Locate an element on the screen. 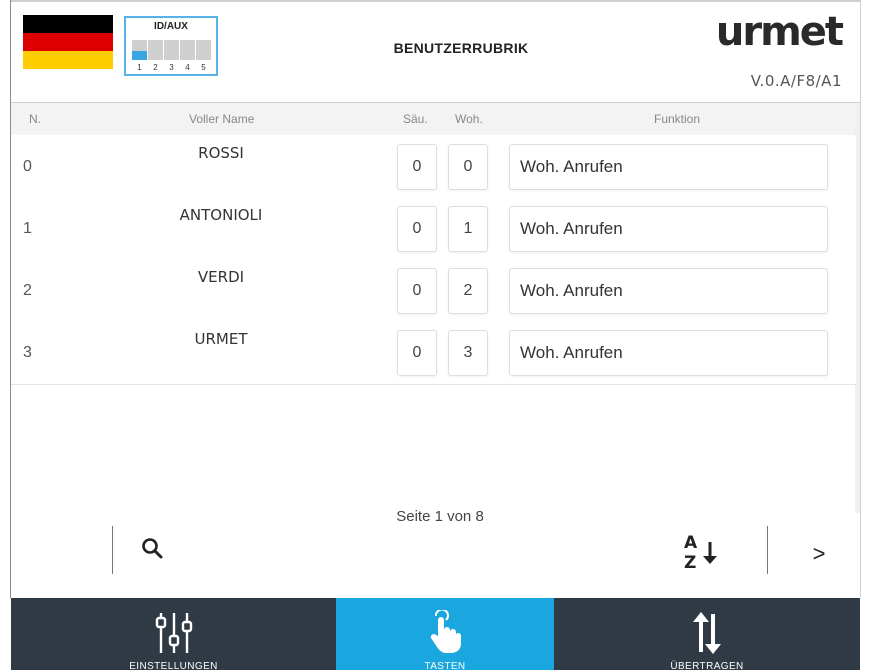 The image size is (872, 672). dip-number: 5 is located at coordinates (203, 67).